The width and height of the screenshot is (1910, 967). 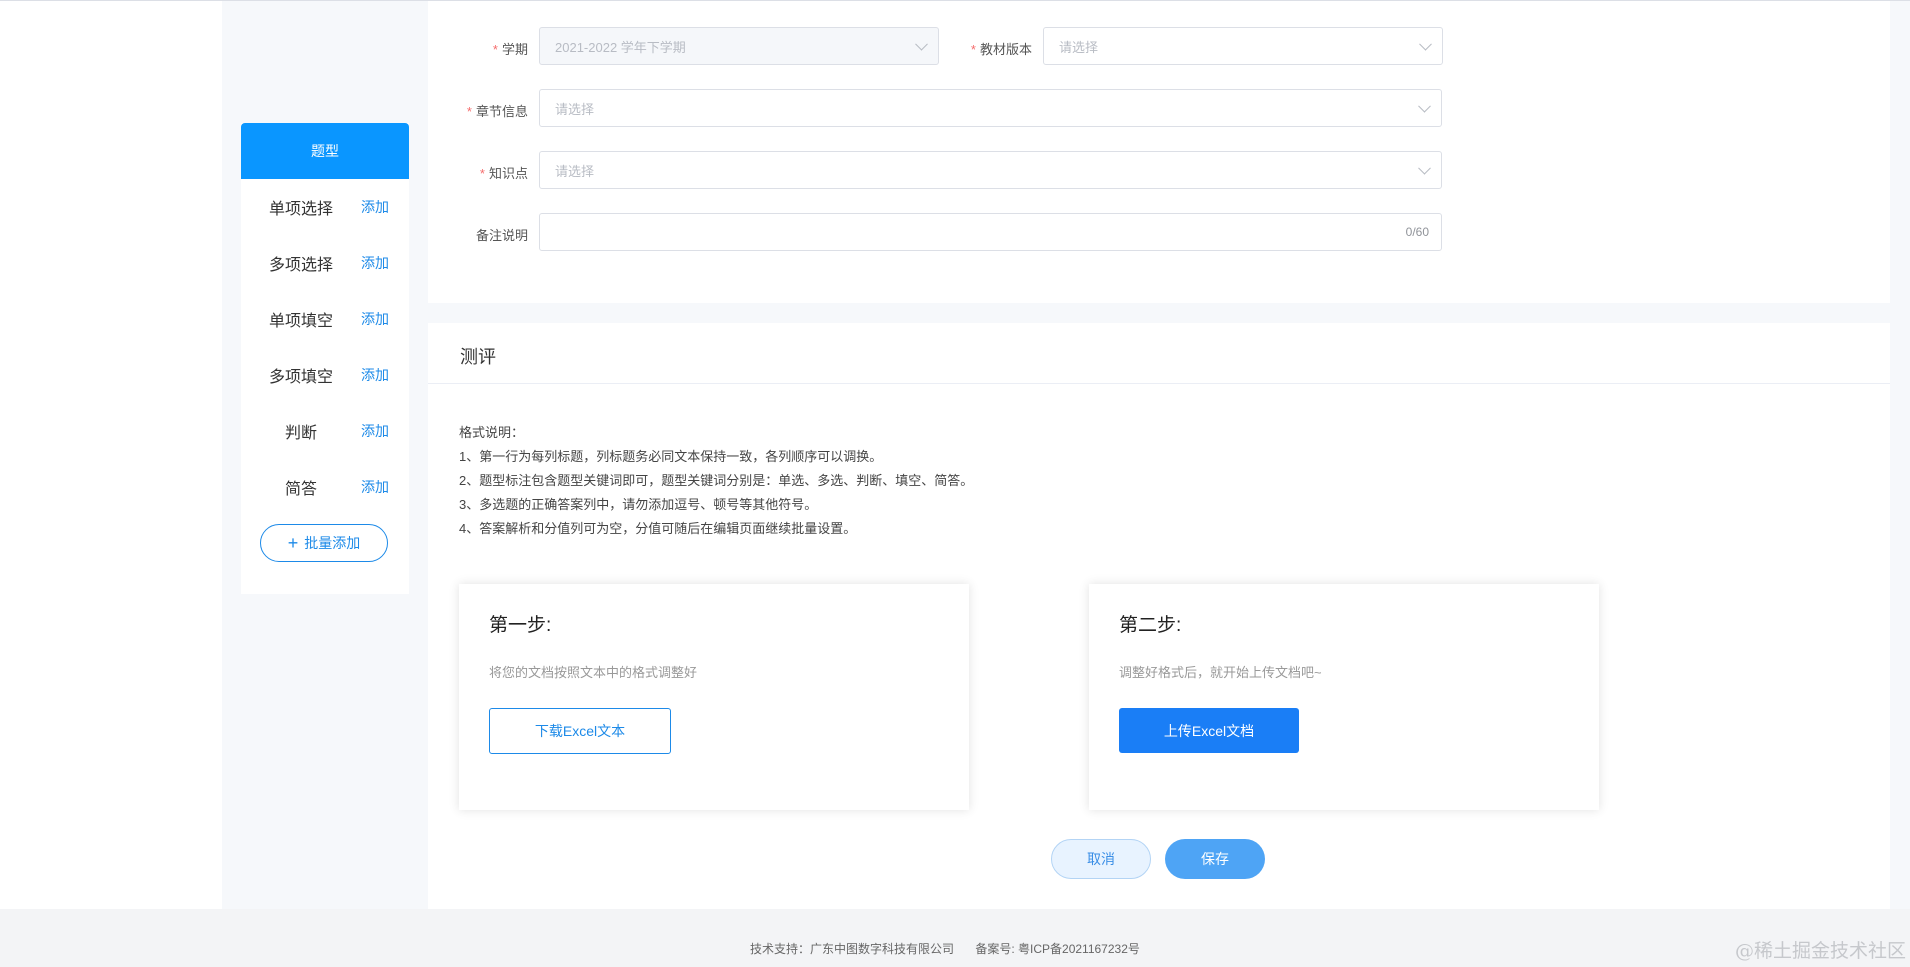 I want to click on left-panel, so click(x=111, y=455).